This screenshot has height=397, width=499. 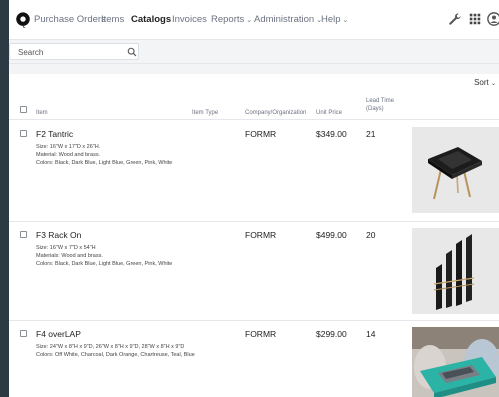 I want to click on item-price: $299.00, so click(x=331, y=334).